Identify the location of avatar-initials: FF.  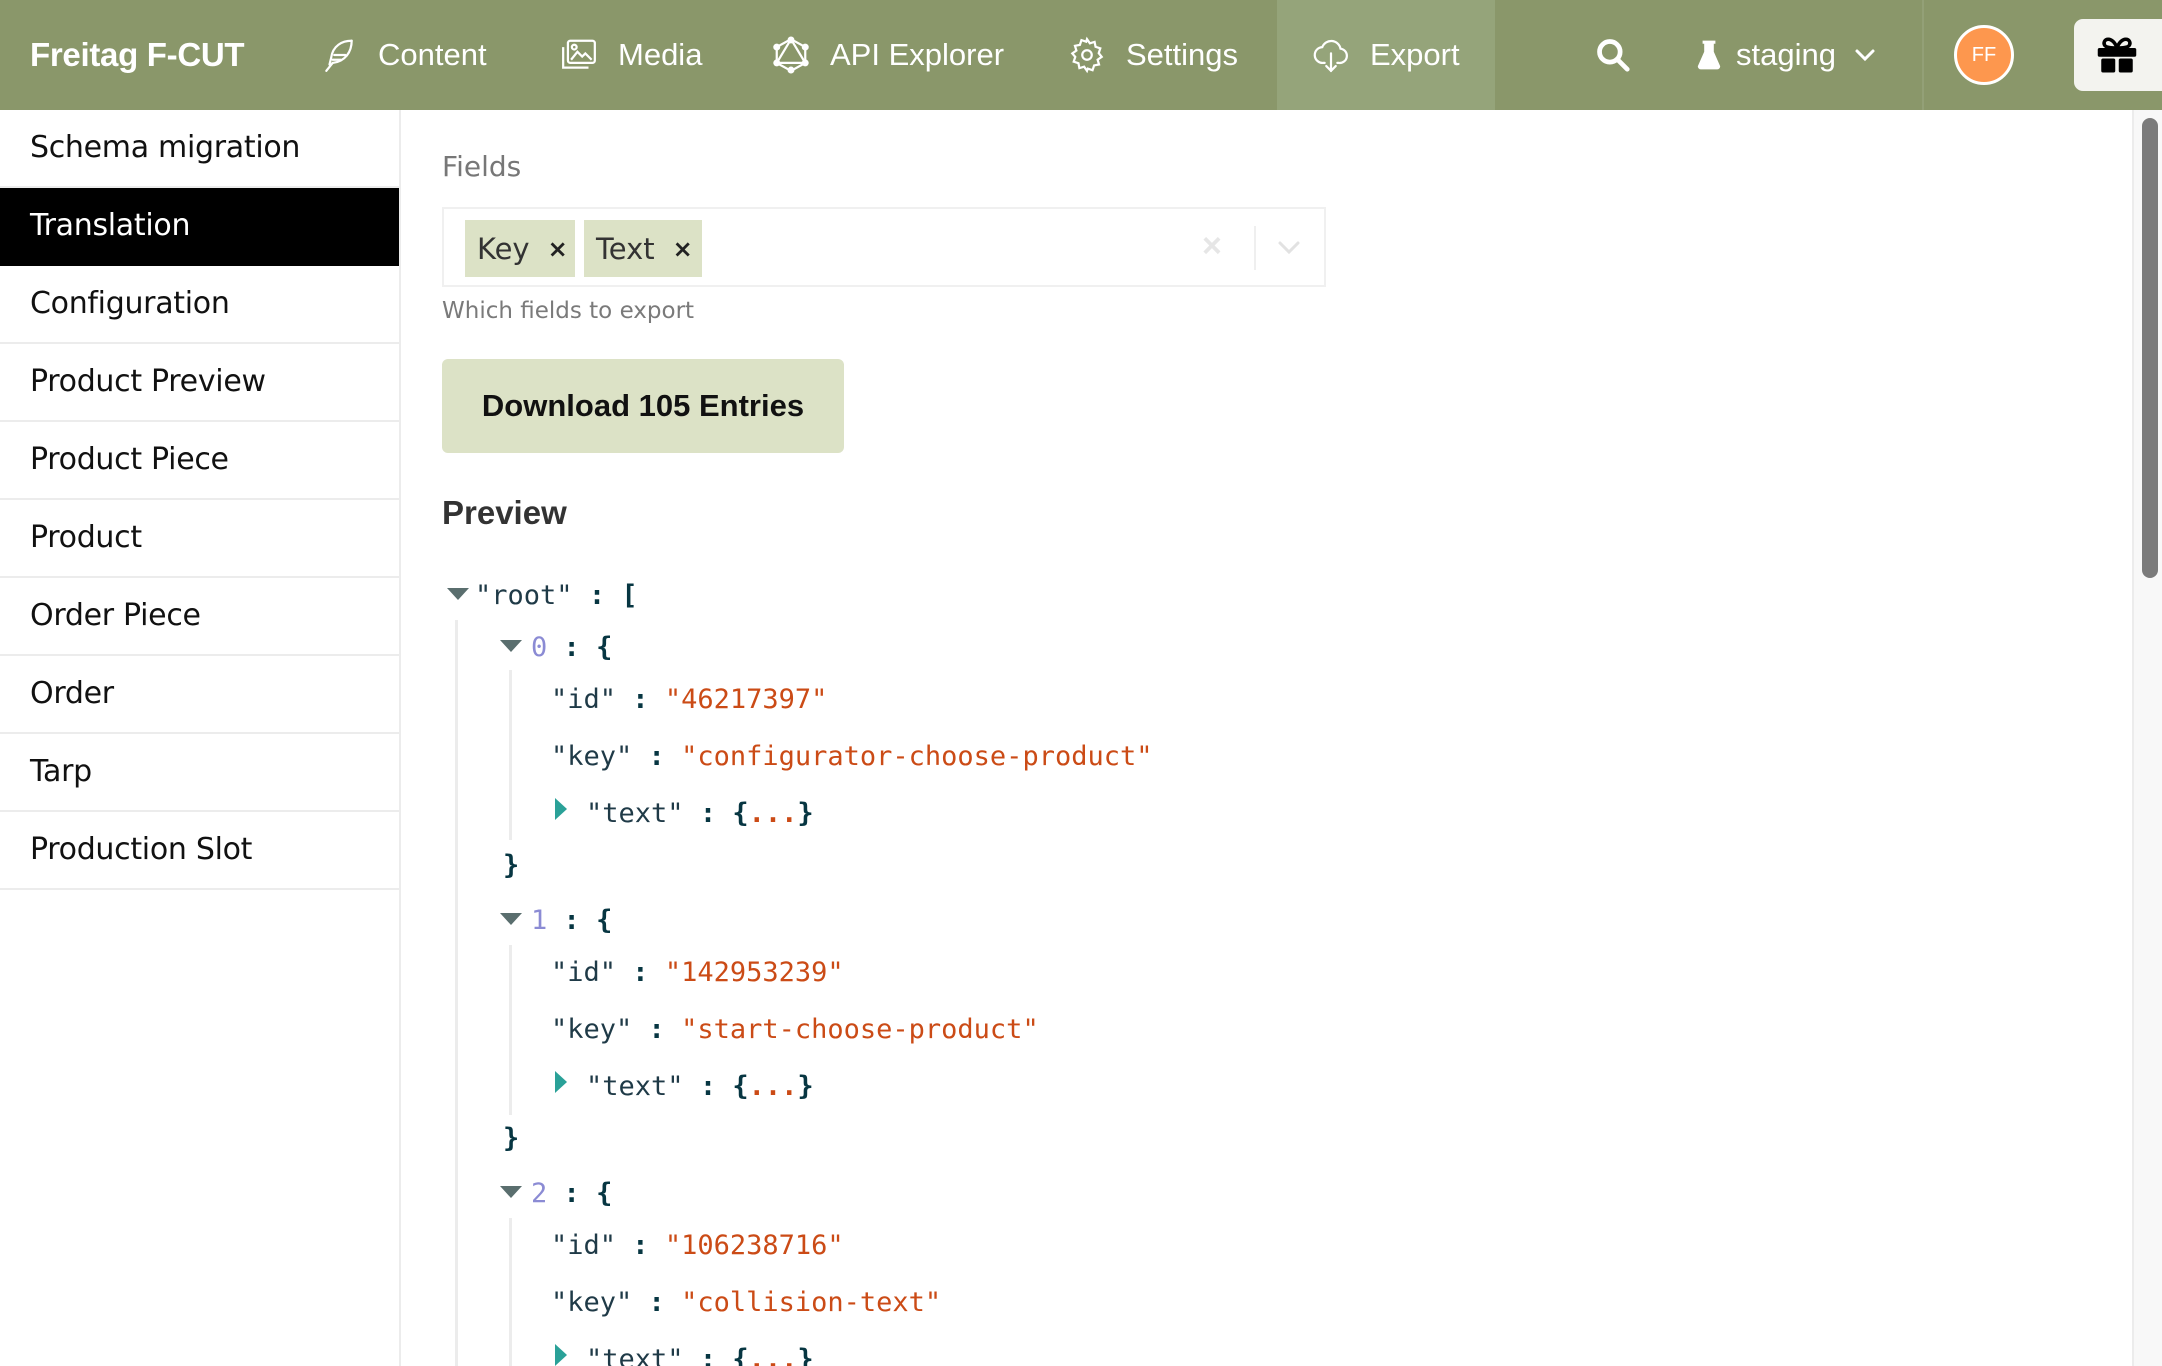
(1984, 54).